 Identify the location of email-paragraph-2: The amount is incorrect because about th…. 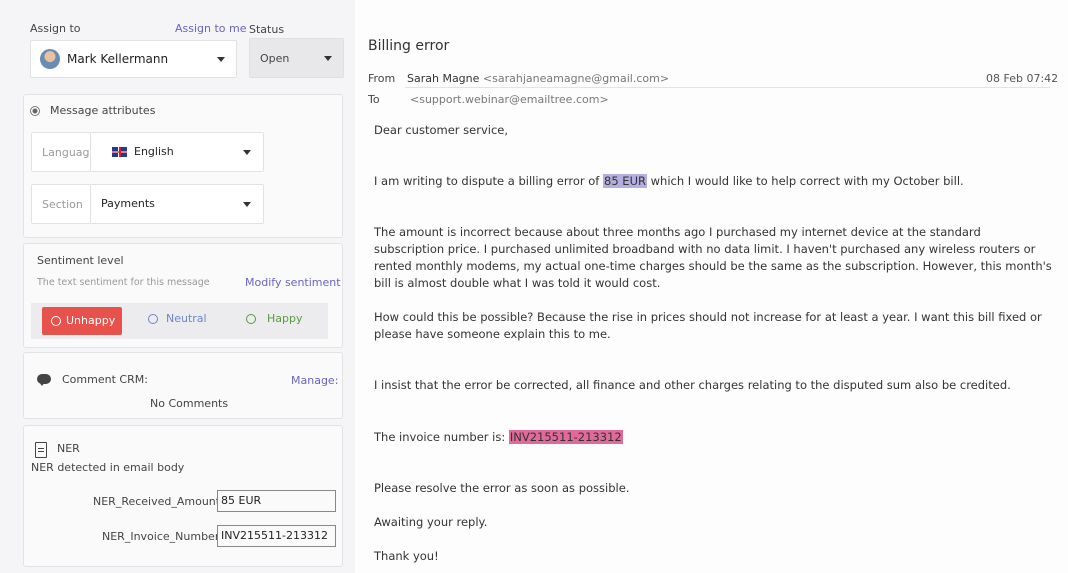
(713, 257).